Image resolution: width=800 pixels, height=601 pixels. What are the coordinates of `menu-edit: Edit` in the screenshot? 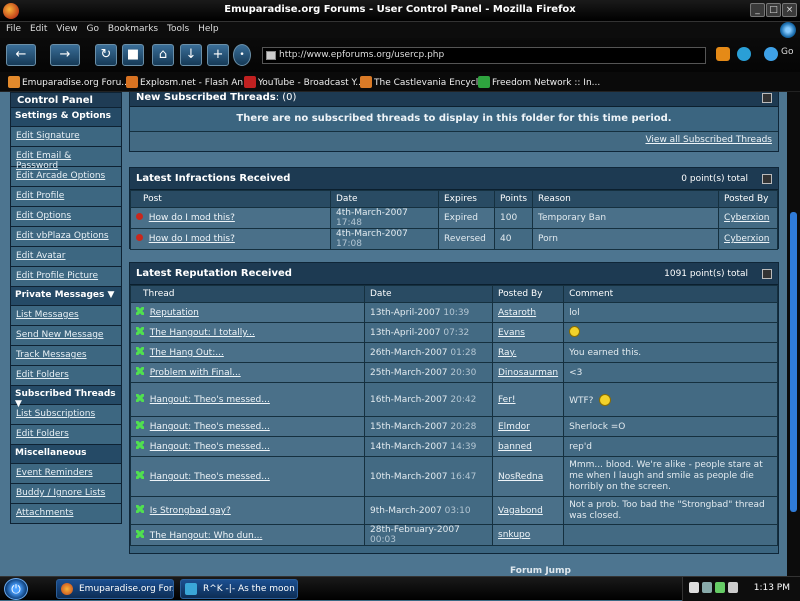 It's located at (38, 29).